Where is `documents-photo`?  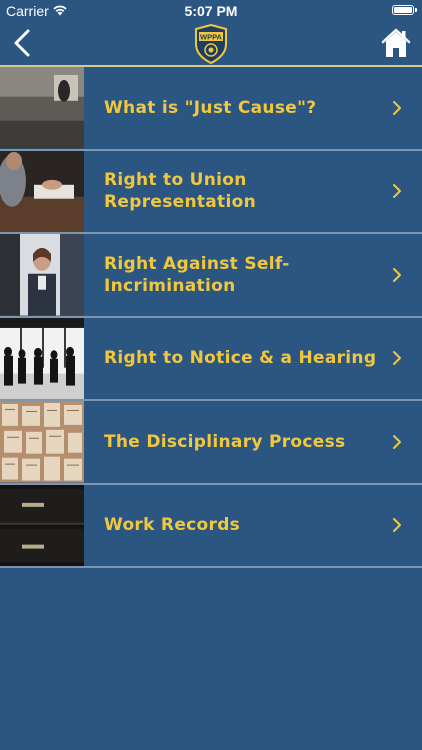 documents-photo is located at coordinates (42, 442).